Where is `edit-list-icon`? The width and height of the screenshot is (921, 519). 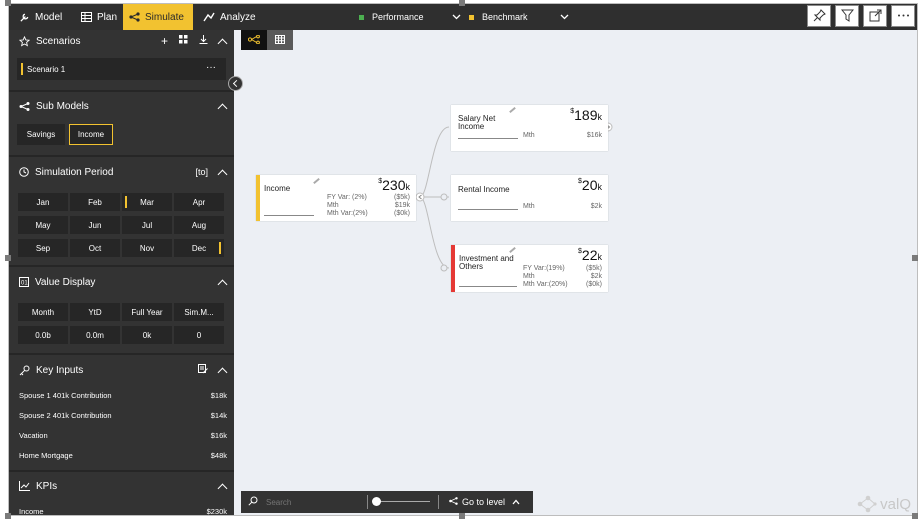
edit-list-icon is located at coordinates (203, 370).